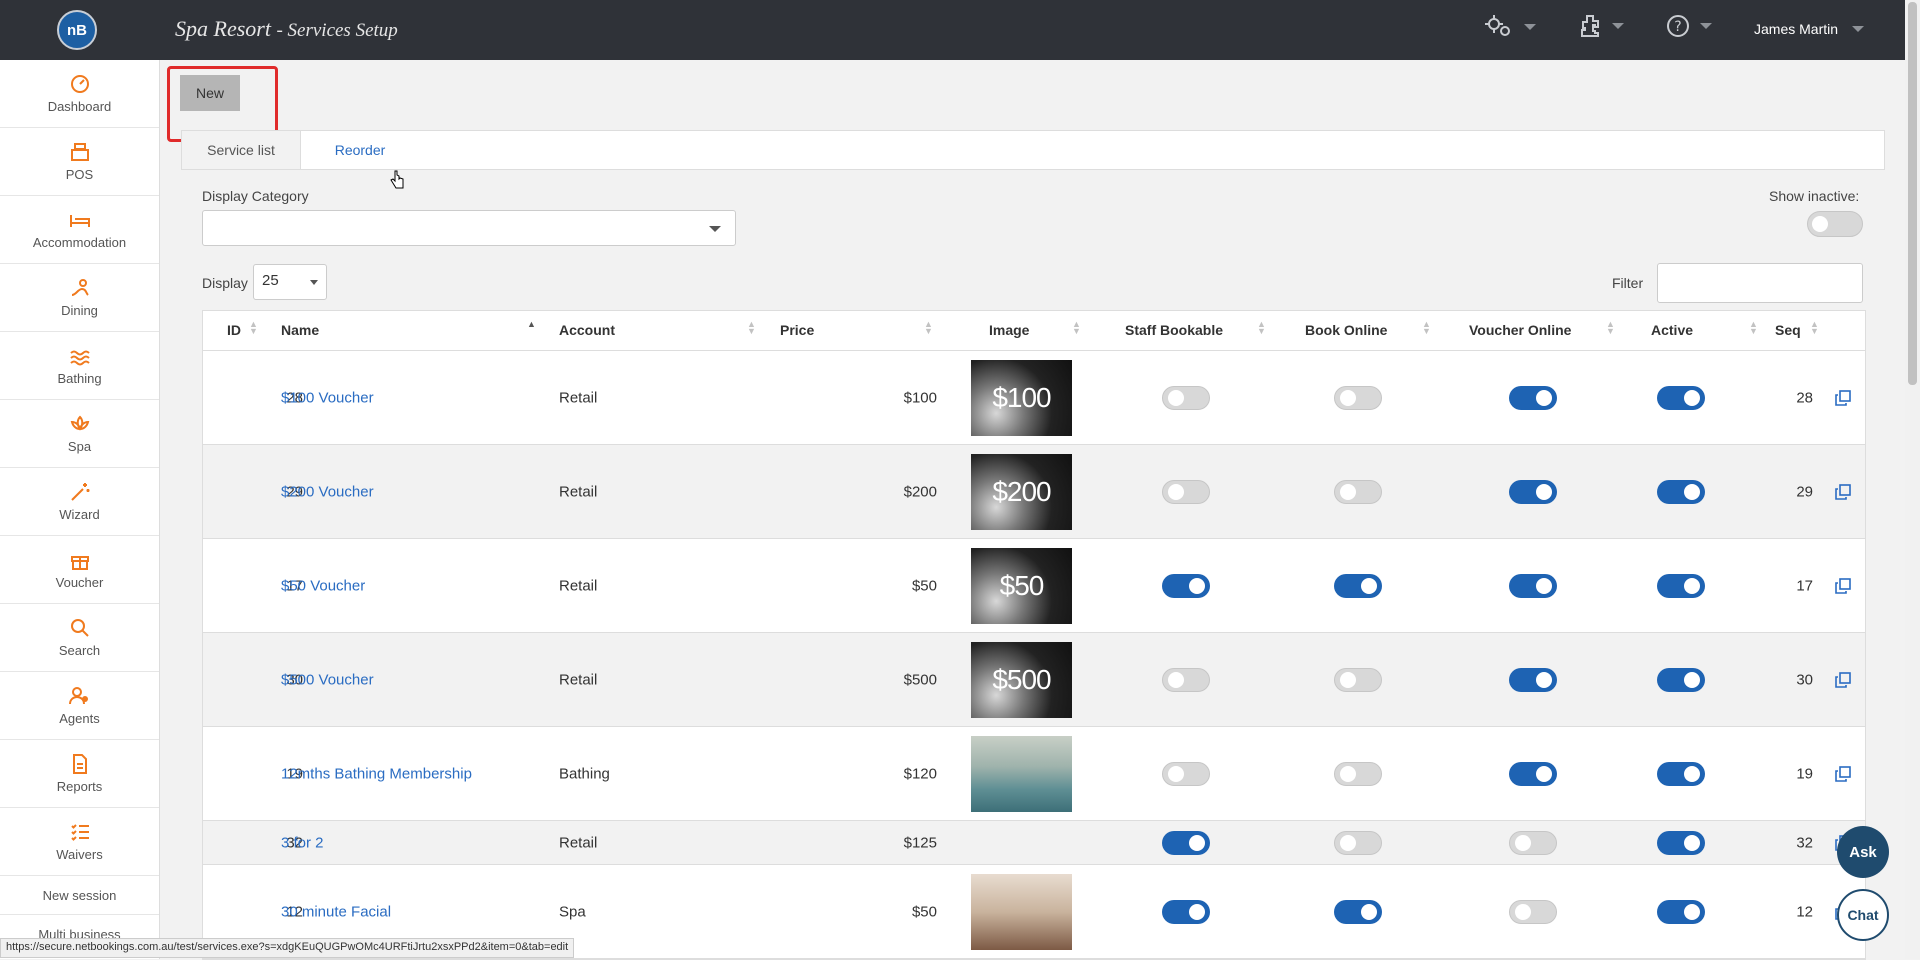  What do you see at coordinates (920, 491) in the screenshot?
I see `row-price: $200` at bounding box center [920, 491].